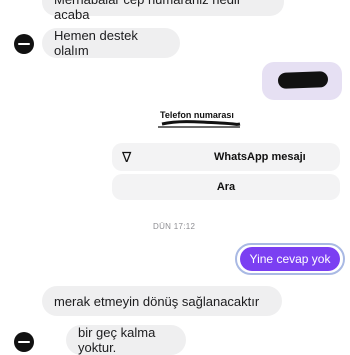 The image size is (350, 355). I want to click on call-action: Ara, so click(226, 187).